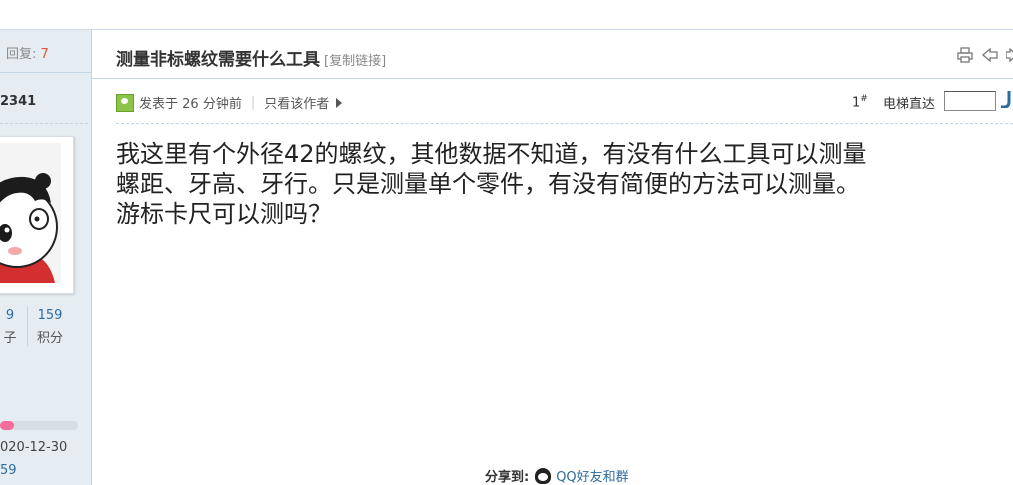  What do you see at coordinates (970, 101) in the screenshot?
I see `jump-floor-input` at bounding box center [970, 101].